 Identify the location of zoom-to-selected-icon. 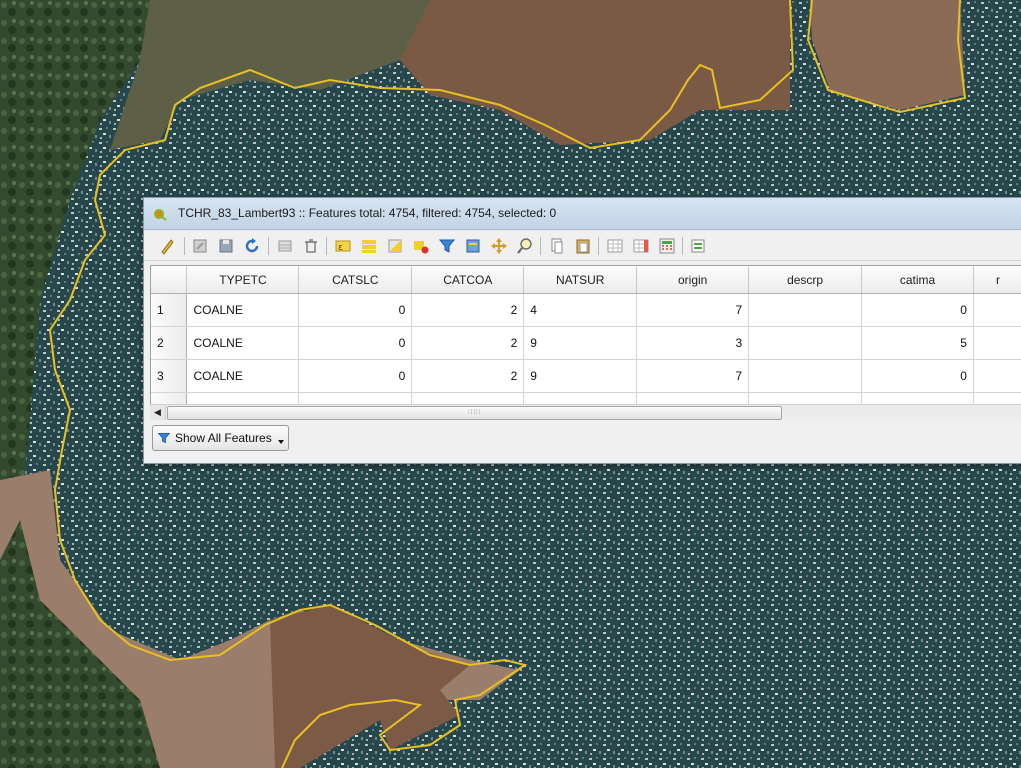
(525, 246).